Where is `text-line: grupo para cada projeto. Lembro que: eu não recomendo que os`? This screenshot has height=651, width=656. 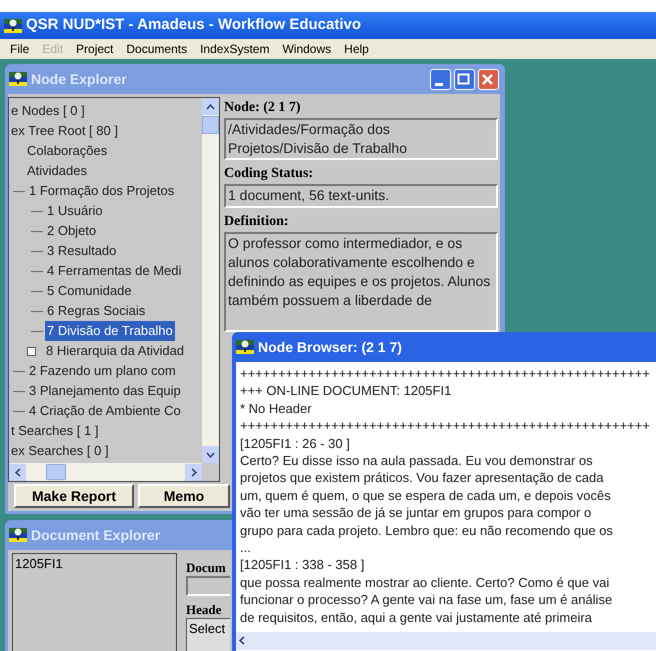
text-line: grupo para cada projeto. Lembro que: eu não recomendo que os is located at coordinates (427, 531).